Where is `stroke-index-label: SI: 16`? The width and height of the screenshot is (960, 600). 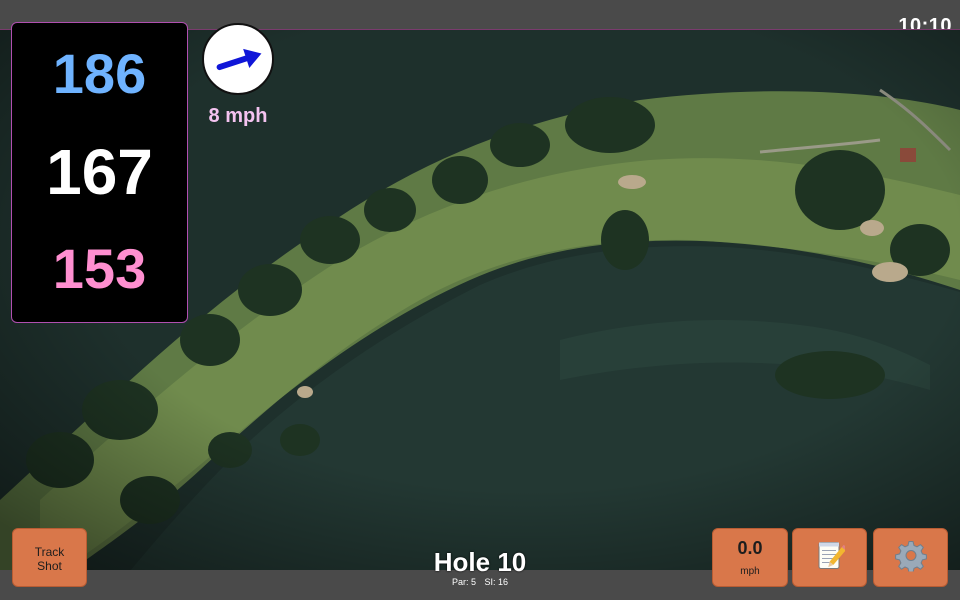 stroke-index-label: SI: 16 is located at coordinates (496, 582).